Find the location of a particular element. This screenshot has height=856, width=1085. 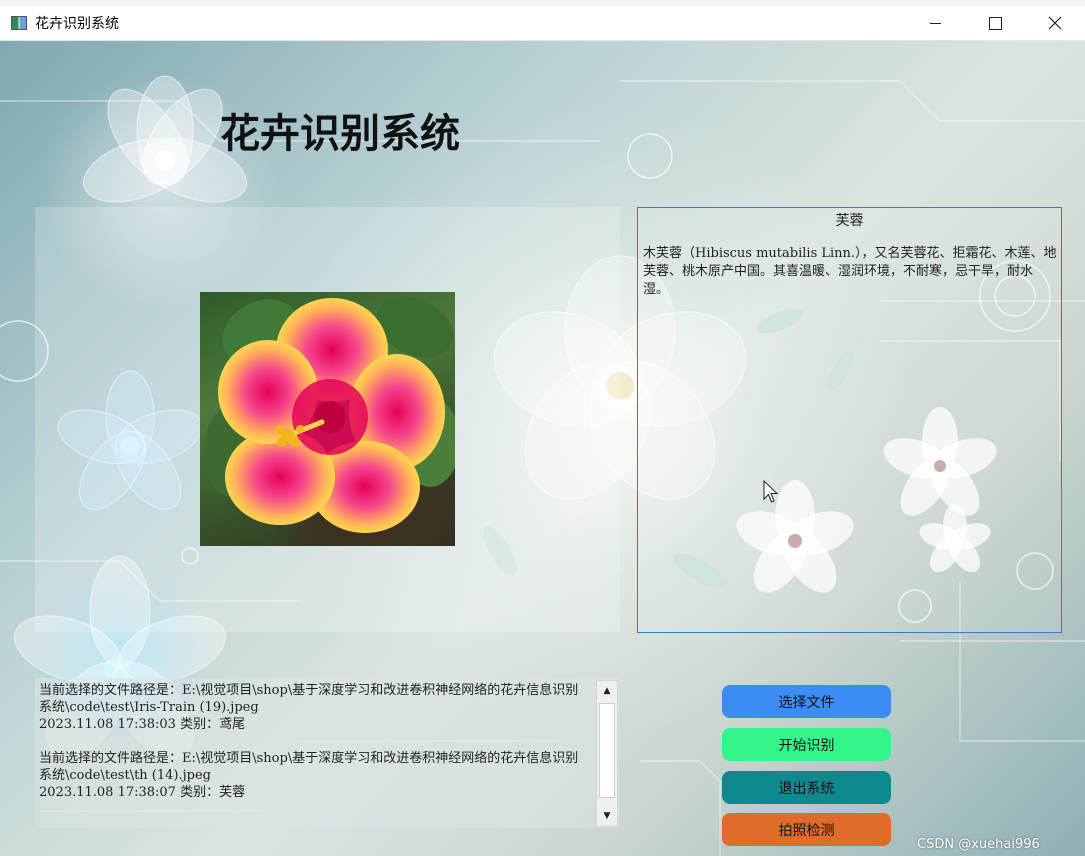

flower-image is located at coordinates (327, 419).